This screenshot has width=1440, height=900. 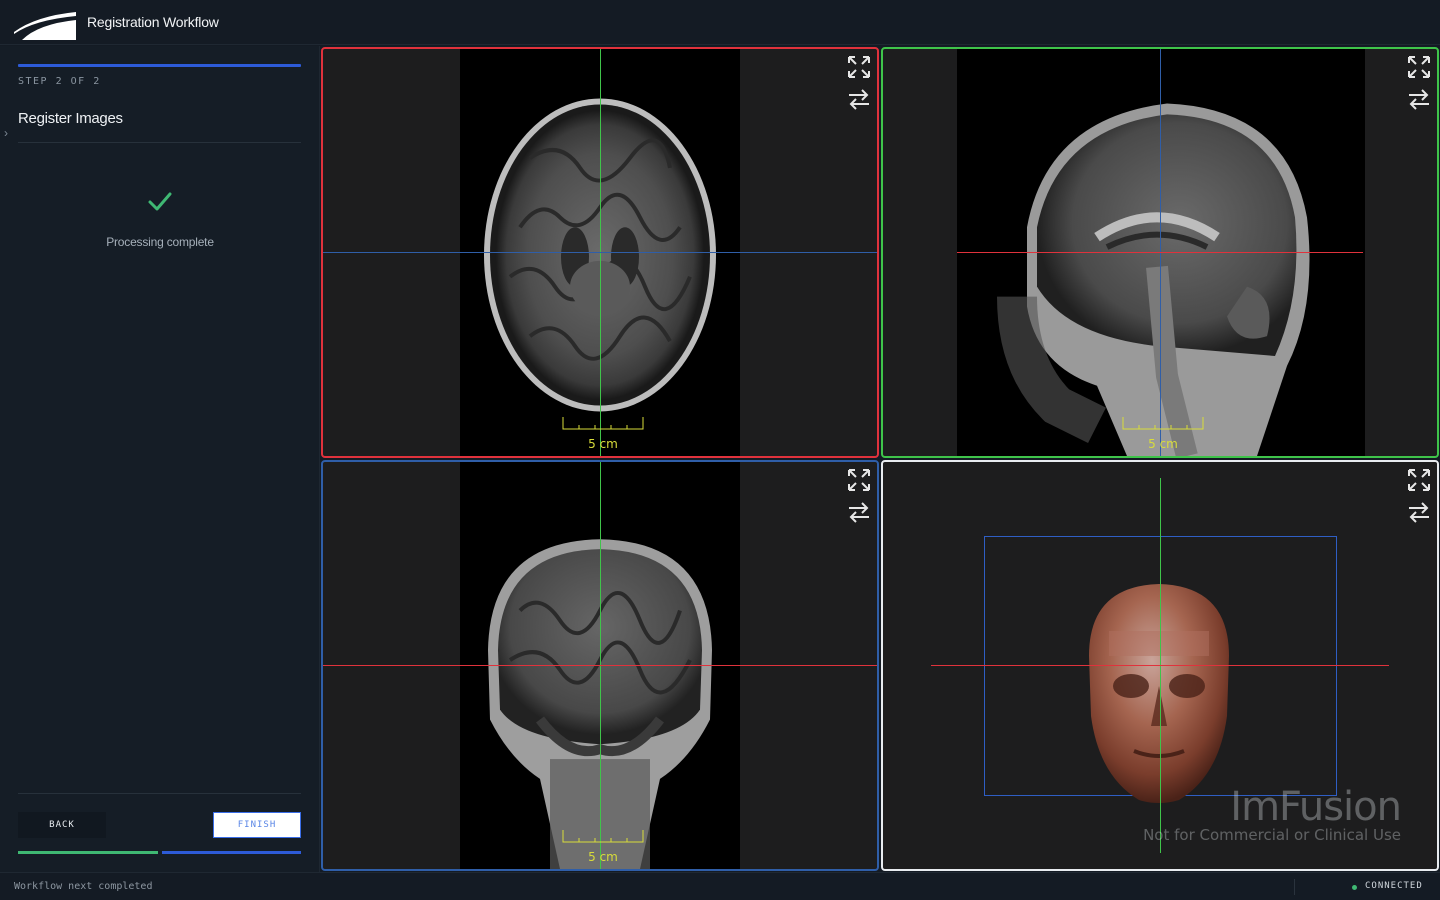 I want to click on checkmark-icon, so click(x=160, y=201).